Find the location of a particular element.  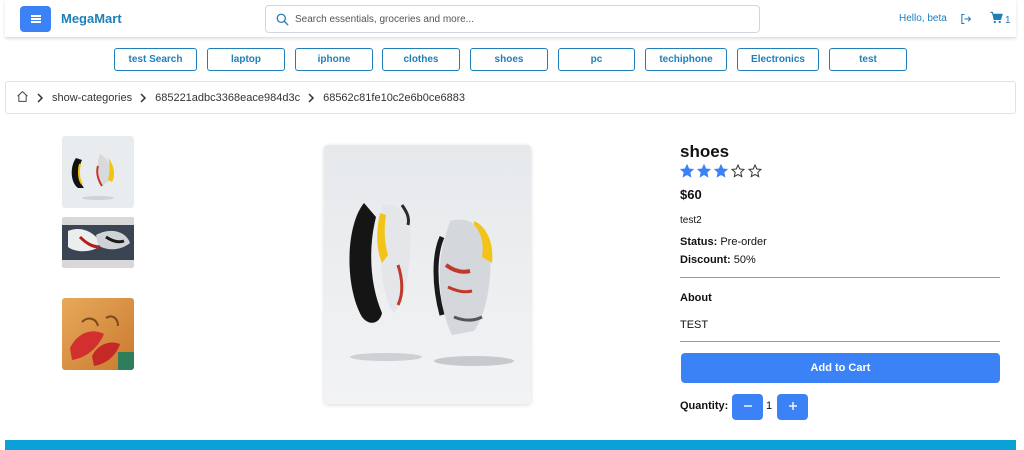

status-label: Status: is located at coordinates (699, 242).